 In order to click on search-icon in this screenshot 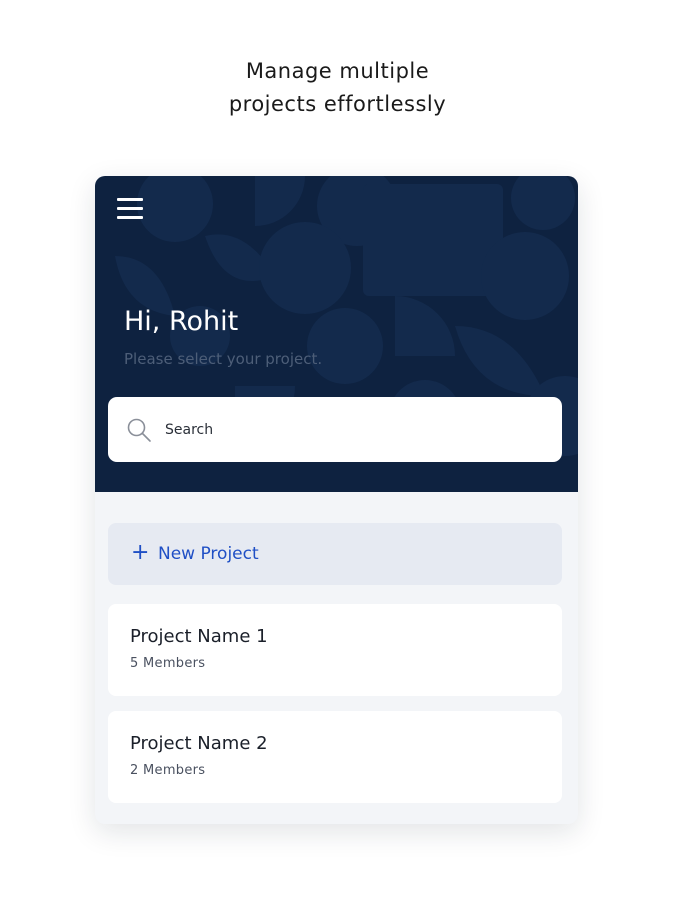, I will do `click(139, 430)`.